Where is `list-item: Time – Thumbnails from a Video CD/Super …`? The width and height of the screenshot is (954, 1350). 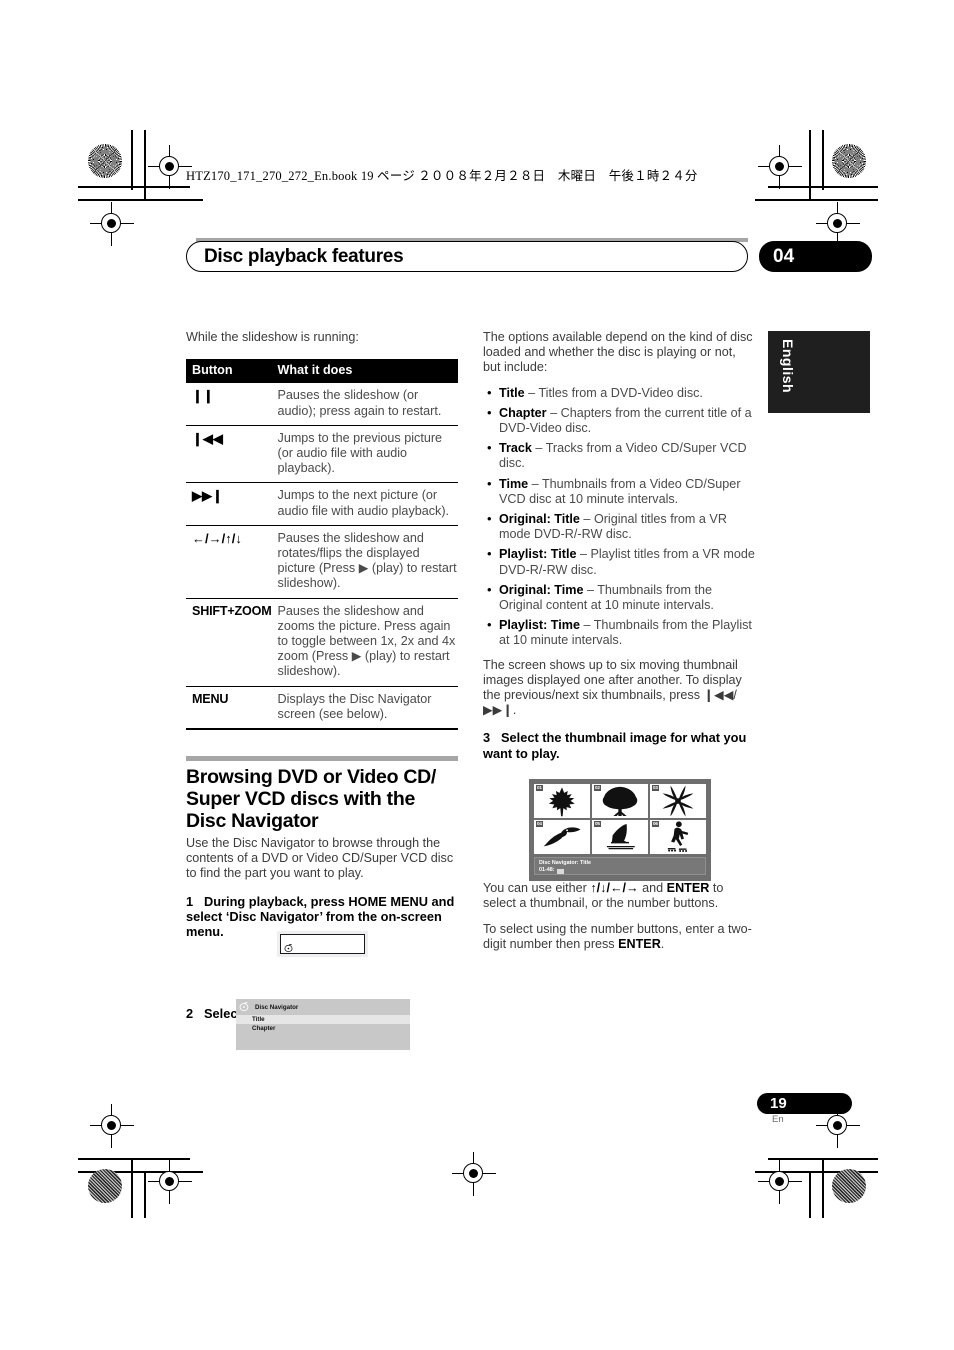 list-item: Time – Thumbnails from a Video CD/Super … is located at coordinates (619, 491).